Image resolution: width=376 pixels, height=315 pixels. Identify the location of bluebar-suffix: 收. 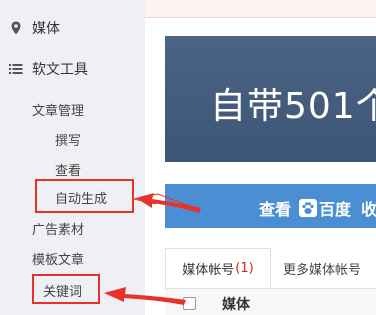
(368, 209).